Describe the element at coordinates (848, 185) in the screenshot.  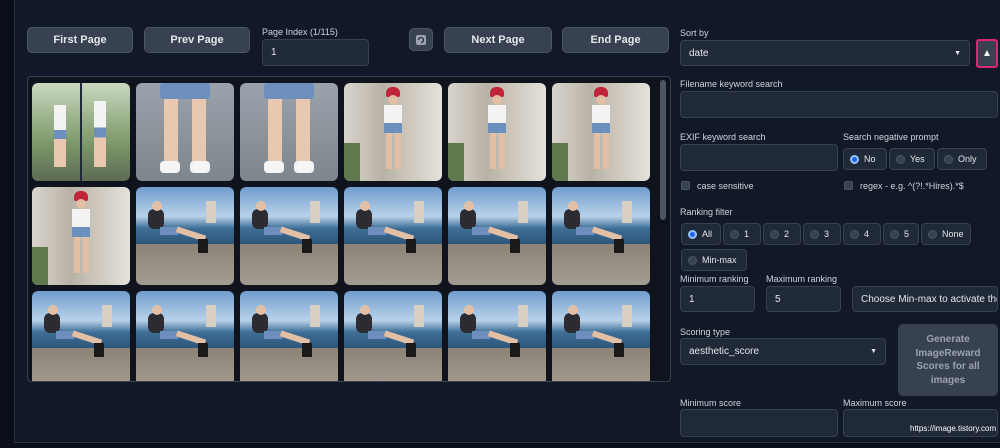
I see `regex-checkbox` at that location.